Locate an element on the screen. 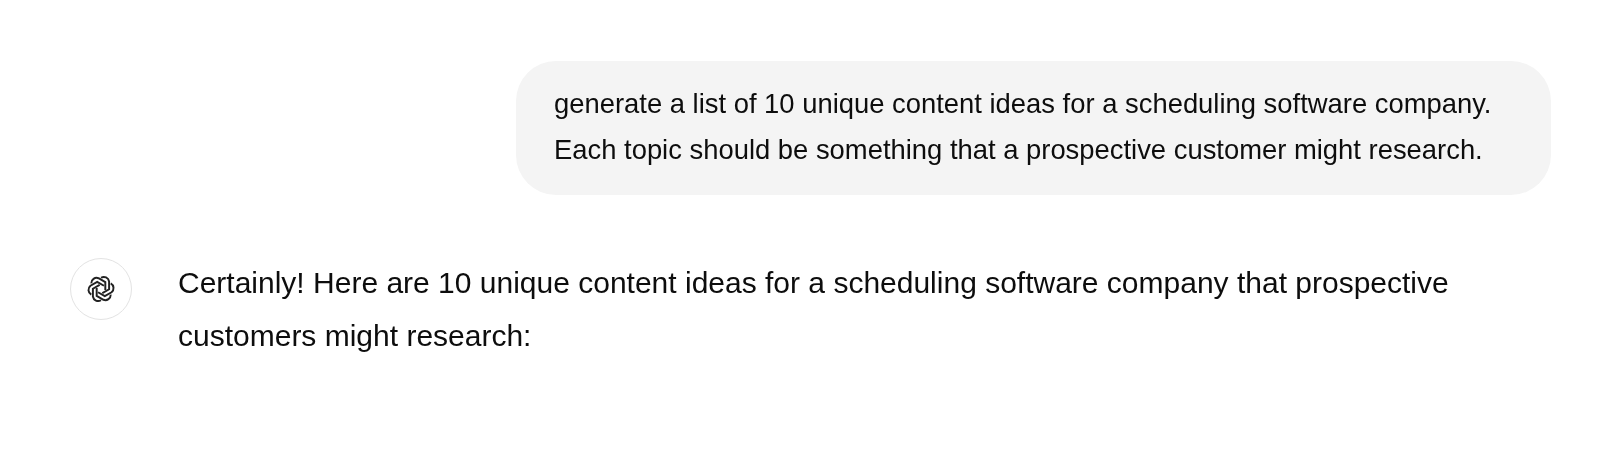 Image resolution: width=1600 pixels, height=457 pixels. user-message-text: generate a list of 10 unique content ideas for a scheduling software company. Each topic should be something that a prospective customer might research. is located at coordinates (1023, 127).